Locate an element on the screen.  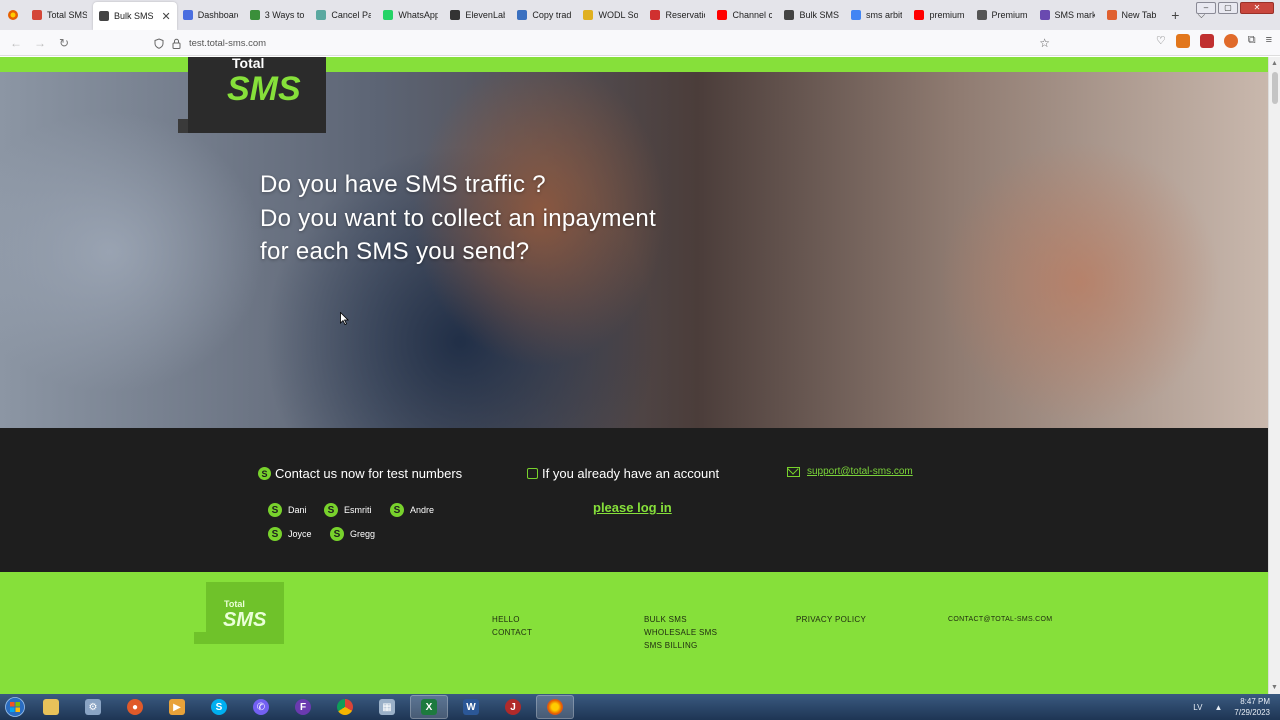
app-f-icon: F is located at coordinates (303, 707).